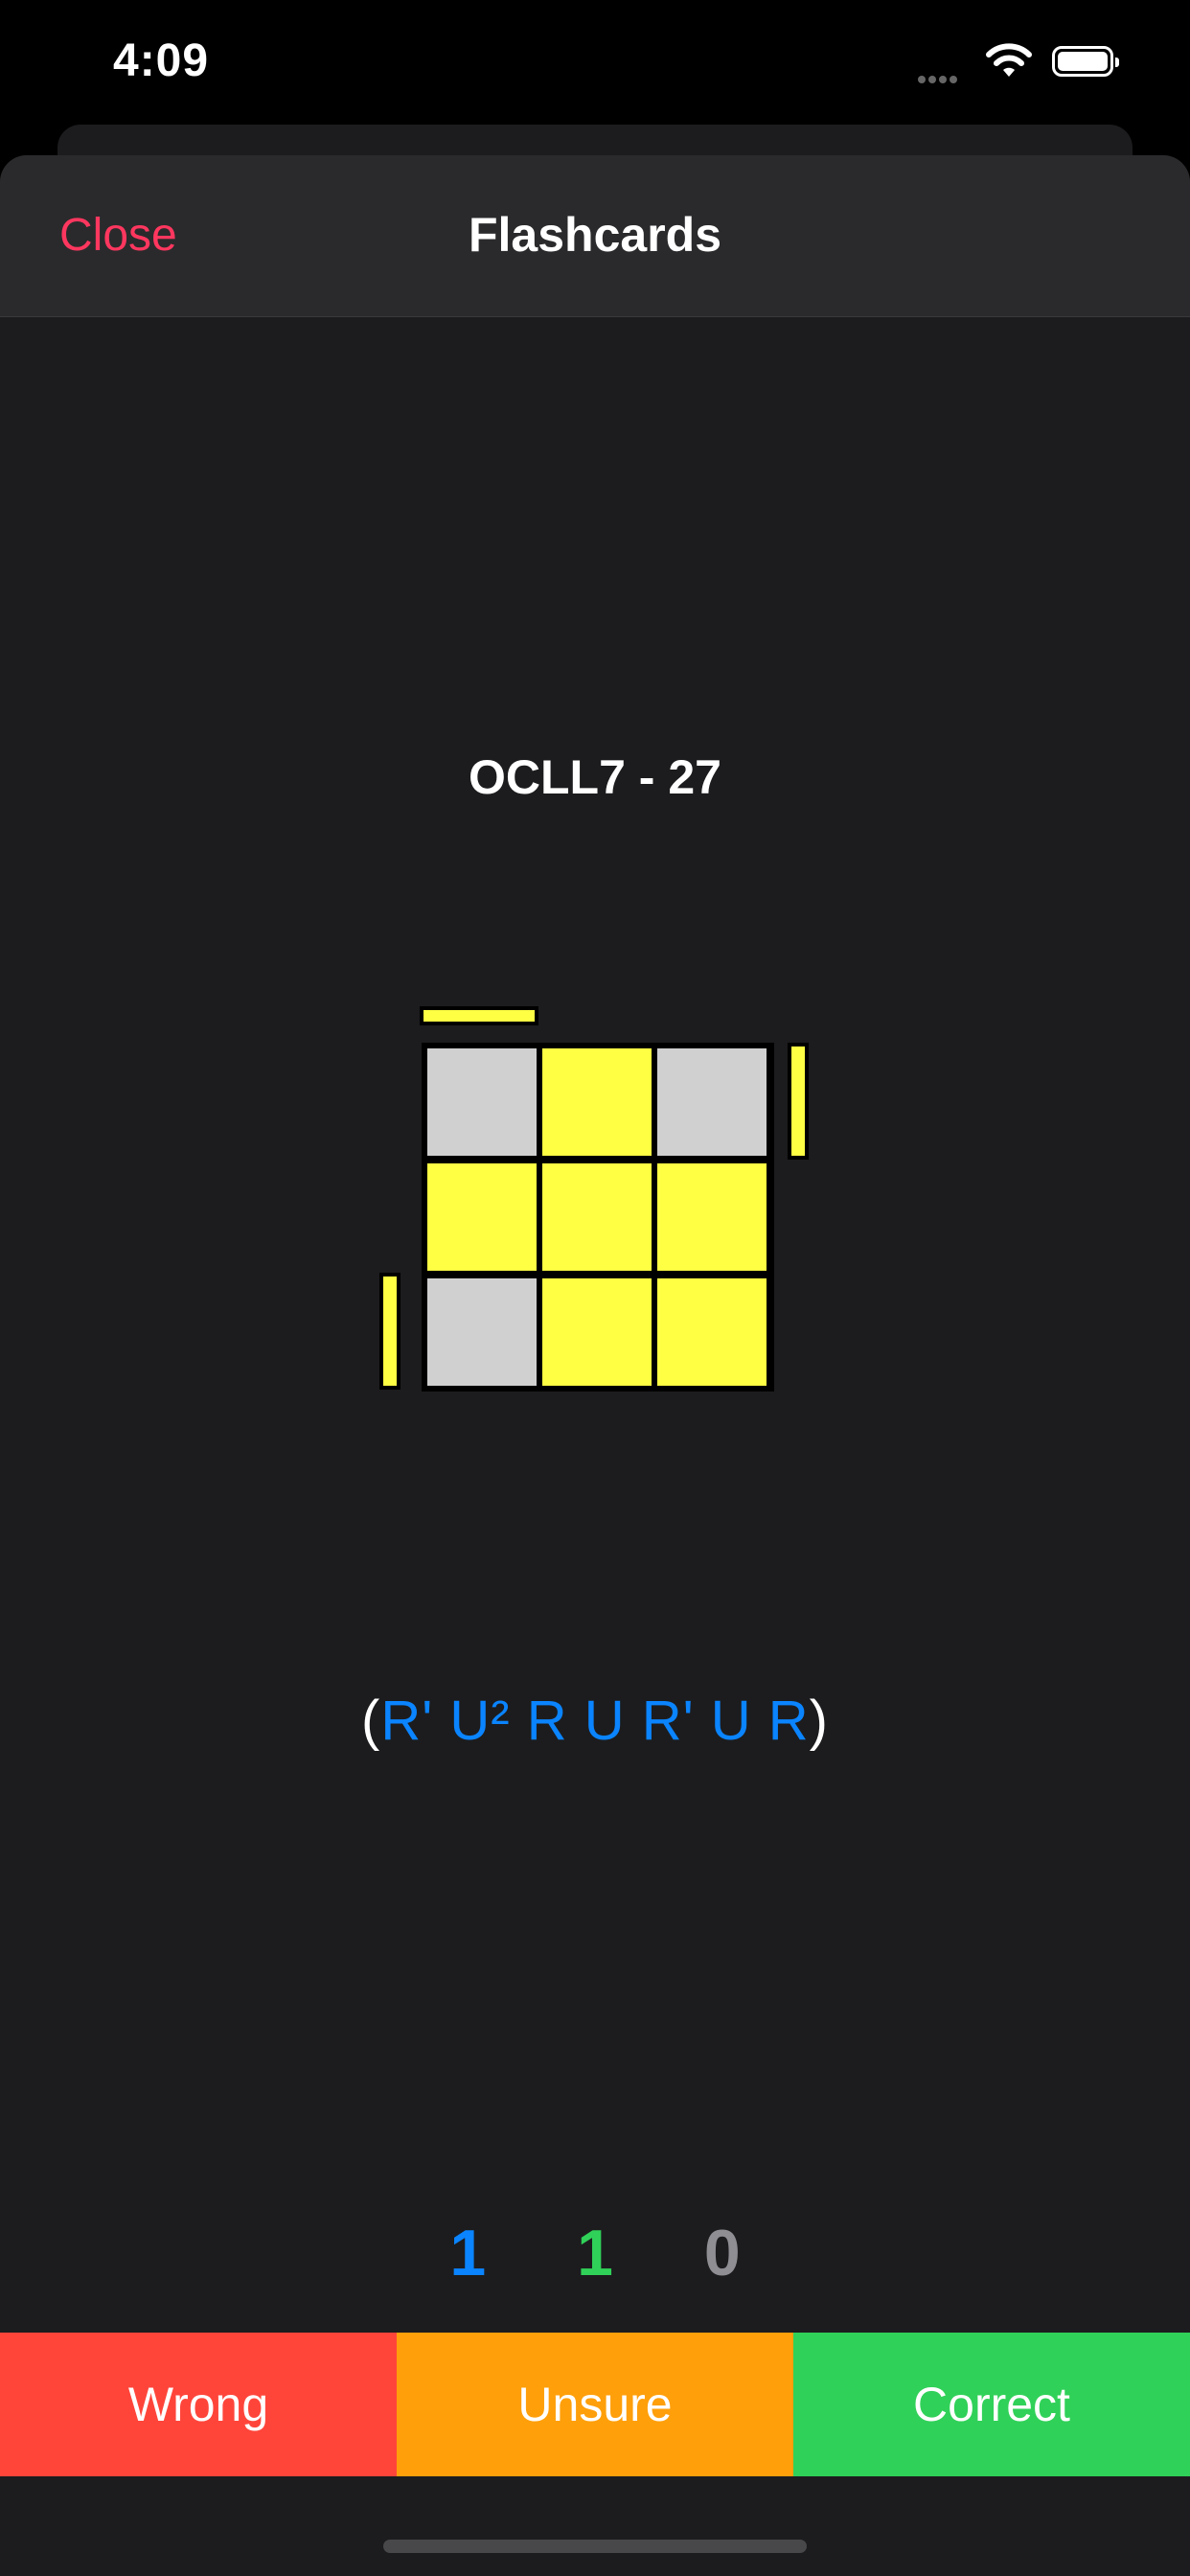 This screenshot has width=1190, height=2576. Describe the element at coordinates (1009, 63) in the screenshot. I see `wifi-icon` at that location.